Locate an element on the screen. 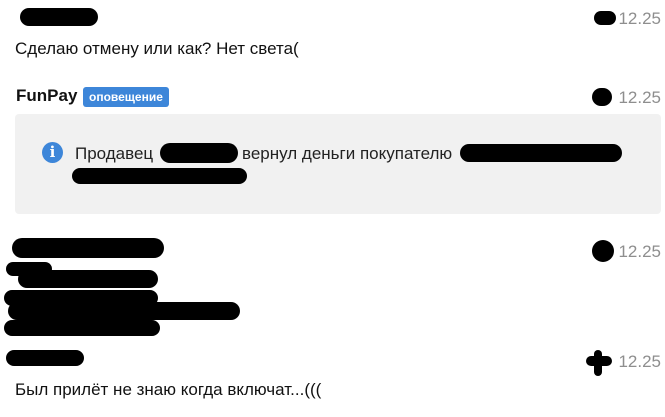  notification-badge: оповещение is located at coordinates (126, 97).